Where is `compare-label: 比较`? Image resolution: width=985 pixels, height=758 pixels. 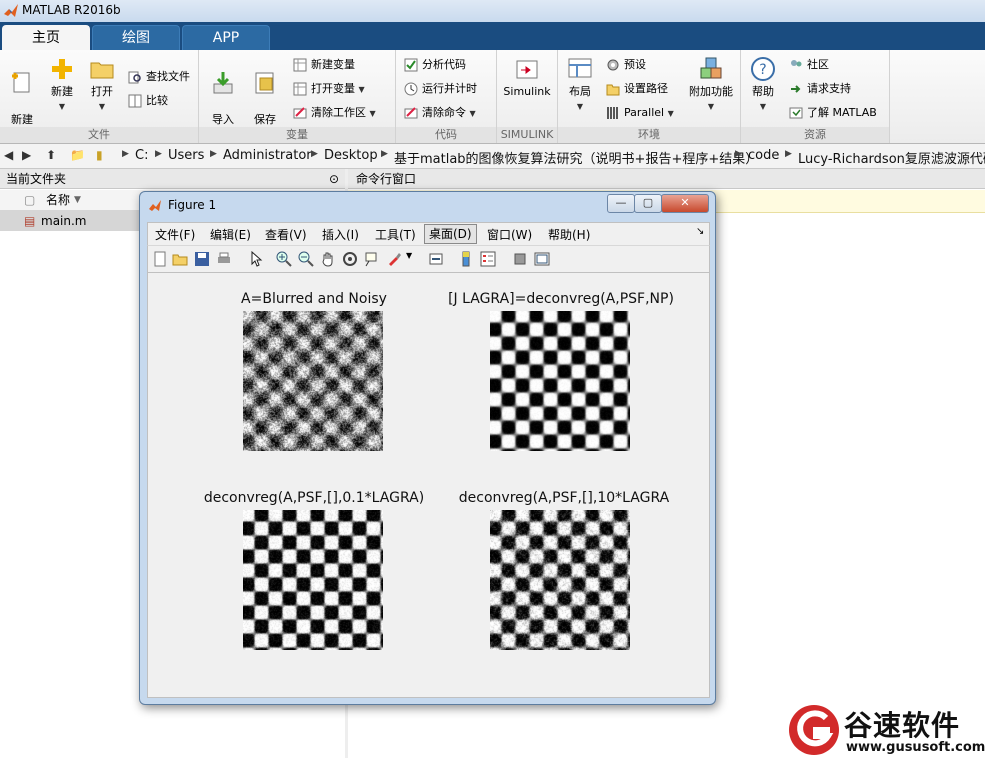 compare-label: 比较 is located at coordinates (157, 100).